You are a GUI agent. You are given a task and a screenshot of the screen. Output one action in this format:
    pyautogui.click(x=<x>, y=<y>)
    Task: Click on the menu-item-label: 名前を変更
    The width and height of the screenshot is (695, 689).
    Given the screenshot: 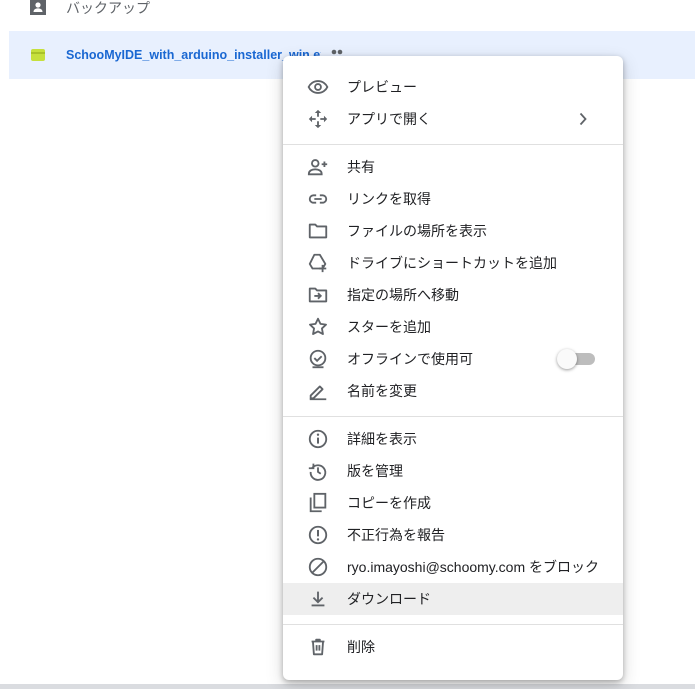 What is the action you would take?
    pyautogui.click(x=382, y=391)
    